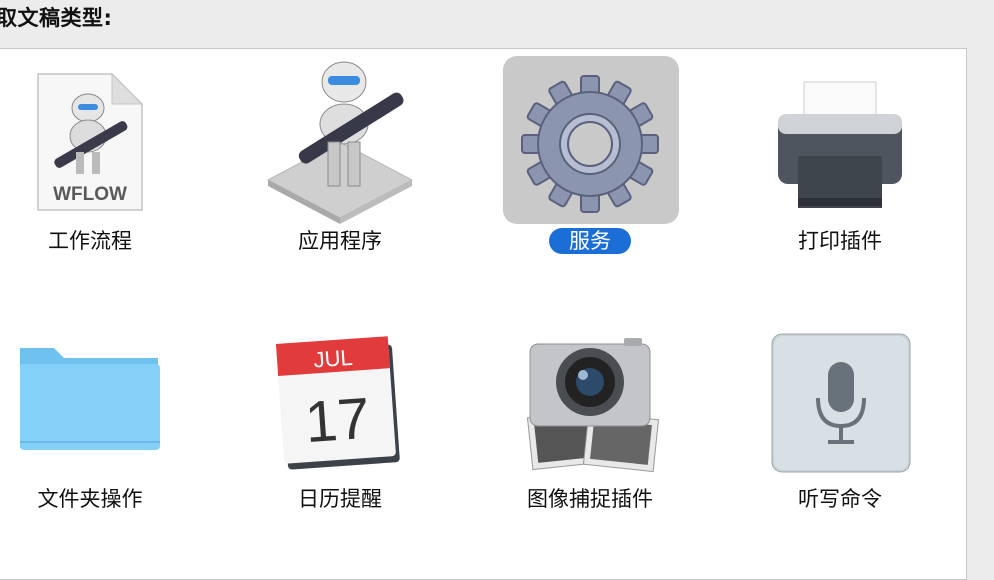  What do you see at coordinates (333, 359) in the screenshot?
I see `calendar-month: JUL` at bounding box center [333, 359].